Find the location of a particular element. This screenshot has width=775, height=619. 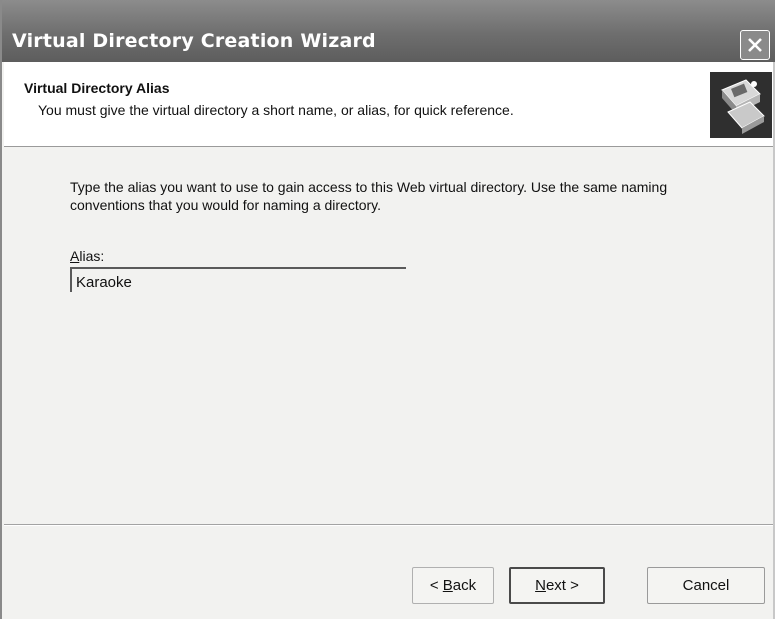

alias-label: Alias: is located at coordinates (87, 256).